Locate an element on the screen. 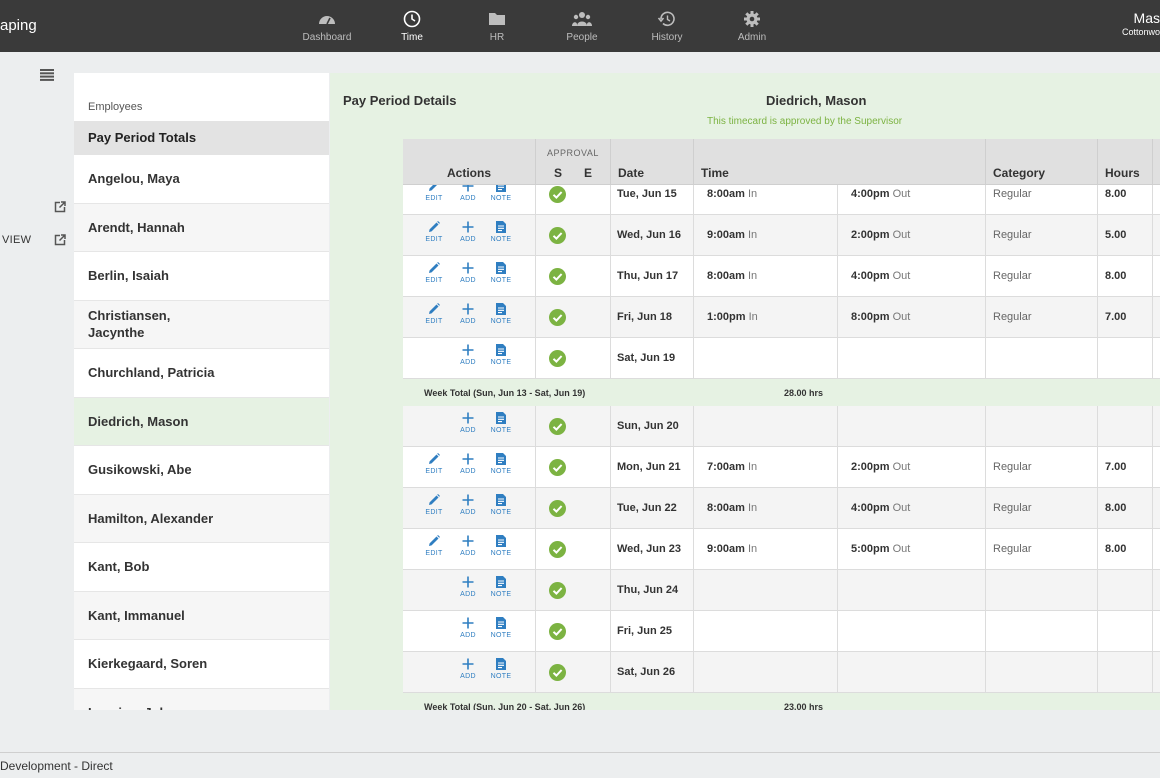  row-date: Wed, Jun 16 is located at coordinates (649, 235).